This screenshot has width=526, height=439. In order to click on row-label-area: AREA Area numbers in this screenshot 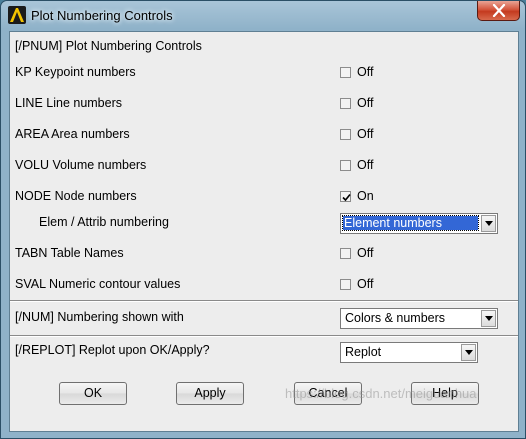, I will do `click(72, 134)`.